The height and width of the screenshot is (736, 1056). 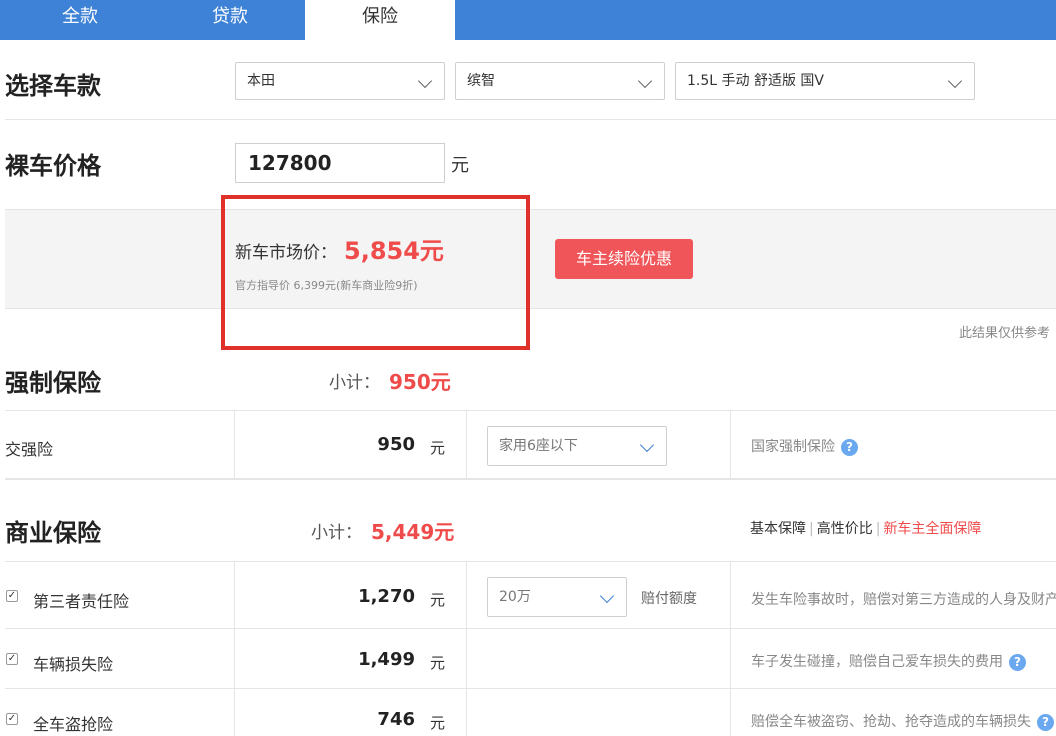 What do you see at coordinates (891, 722) in the screenshot?
I see `description-text: 赔偿全车被盗窃、抢劫、抢夺造成的车辆损失` at bounding box center [891, 722].